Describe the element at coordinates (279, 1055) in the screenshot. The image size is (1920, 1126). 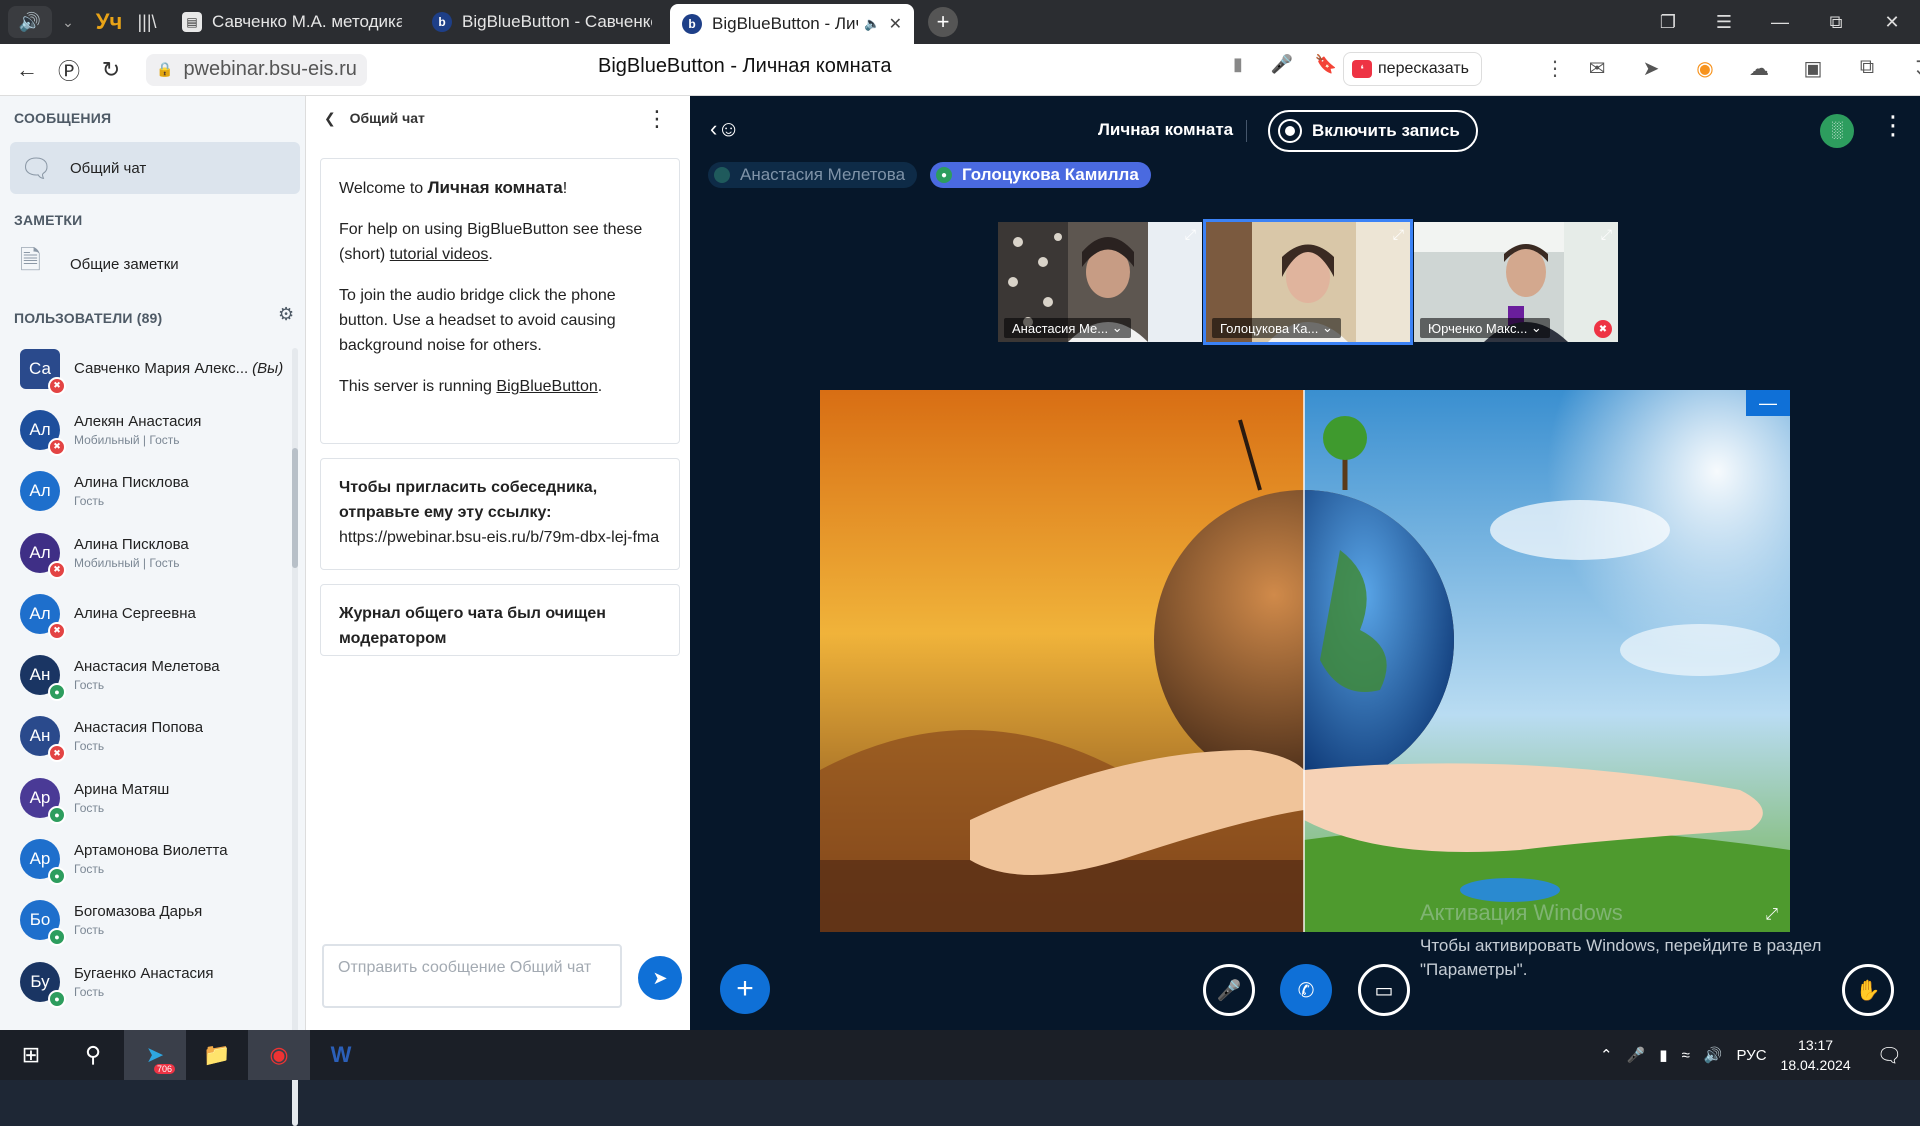
I see `yandex-browser-icon: ◉` at that location.